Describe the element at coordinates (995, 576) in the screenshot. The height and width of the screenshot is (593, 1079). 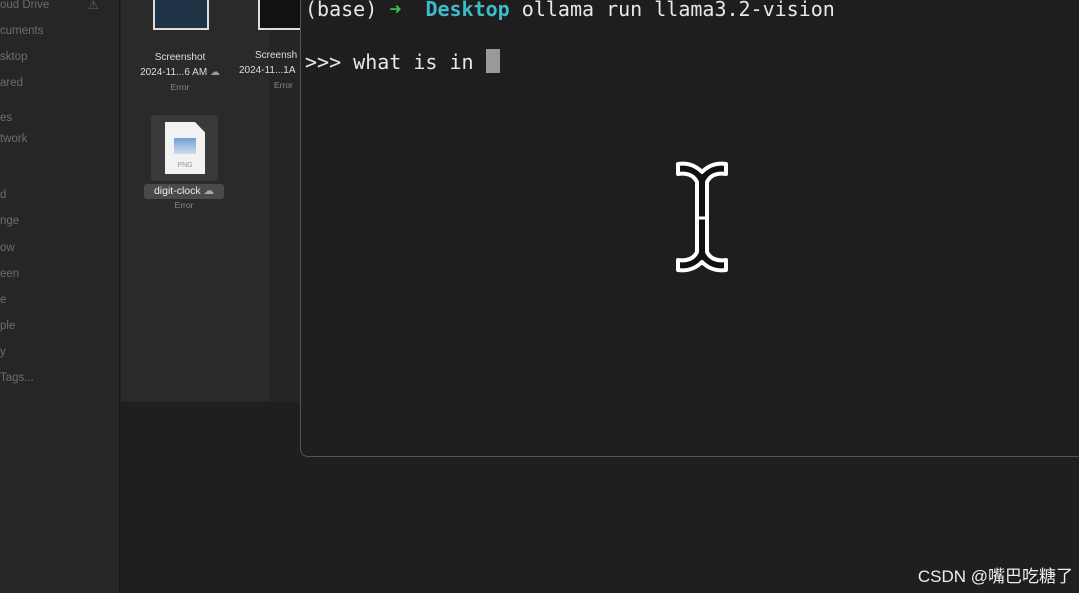
I see `watermark: CSDN @嘴巴吃糖了` at that location.